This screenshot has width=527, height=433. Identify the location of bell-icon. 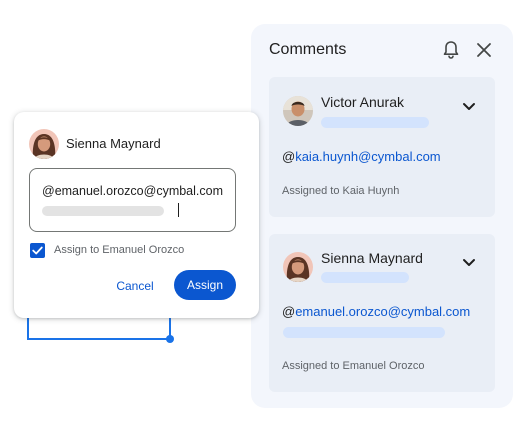
(451, 50).